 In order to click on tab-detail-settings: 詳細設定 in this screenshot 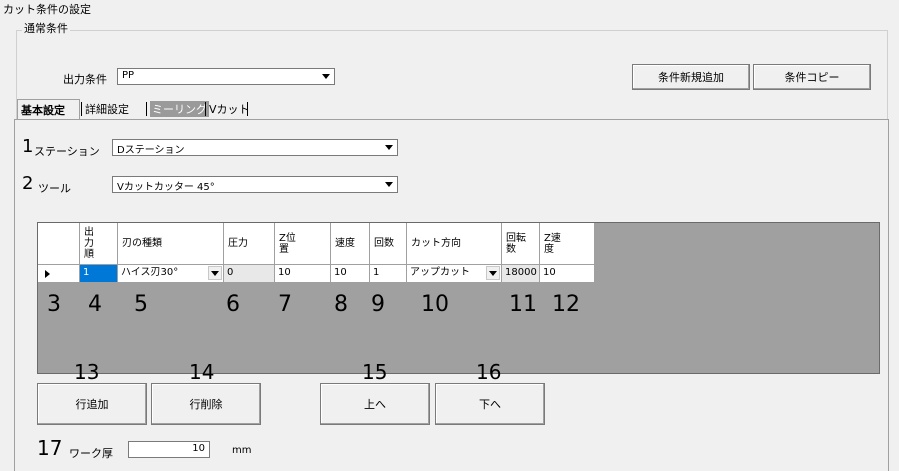, I will do `click(107, 109)`.